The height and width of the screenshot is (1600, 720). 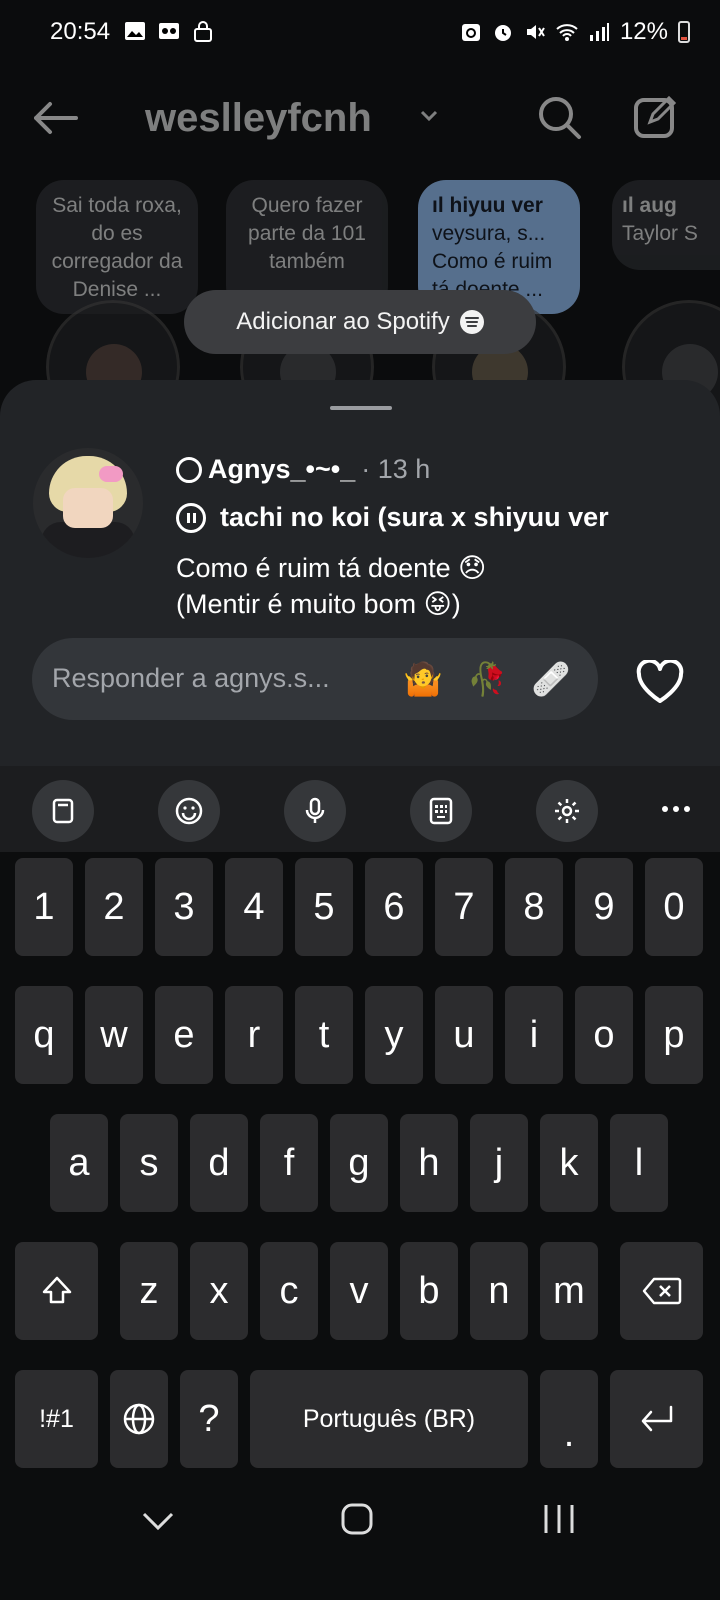 I want to click on key-2: 2, so click(x=114, y=907).